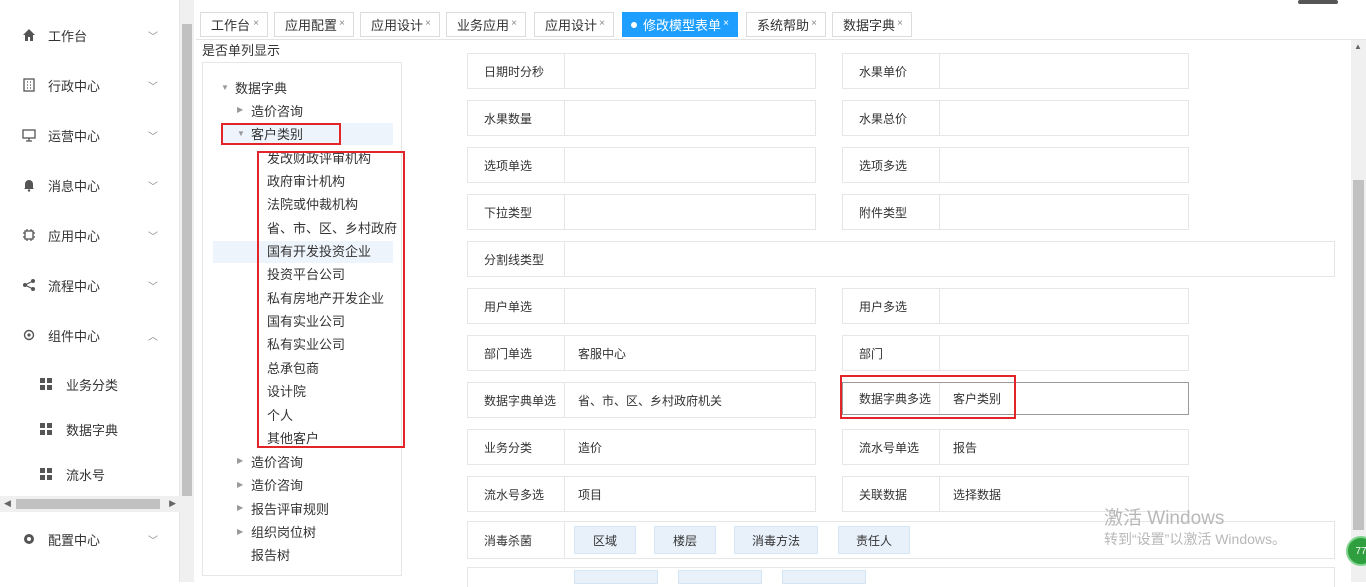  I want to click on active-dot-icon, so click(634, 25).